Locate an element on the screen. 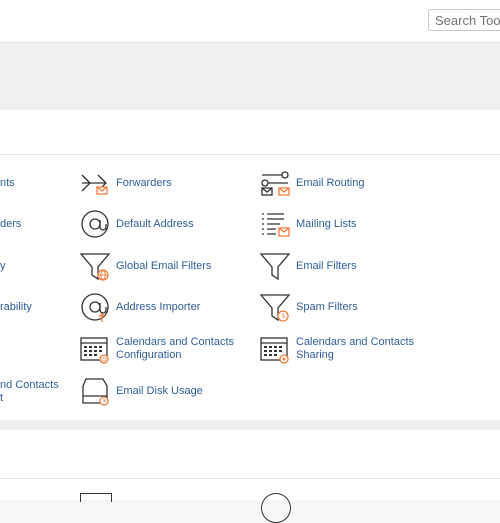  tool-email-disk-usage: Email Disk Usage is located at coordinates (162, 391).